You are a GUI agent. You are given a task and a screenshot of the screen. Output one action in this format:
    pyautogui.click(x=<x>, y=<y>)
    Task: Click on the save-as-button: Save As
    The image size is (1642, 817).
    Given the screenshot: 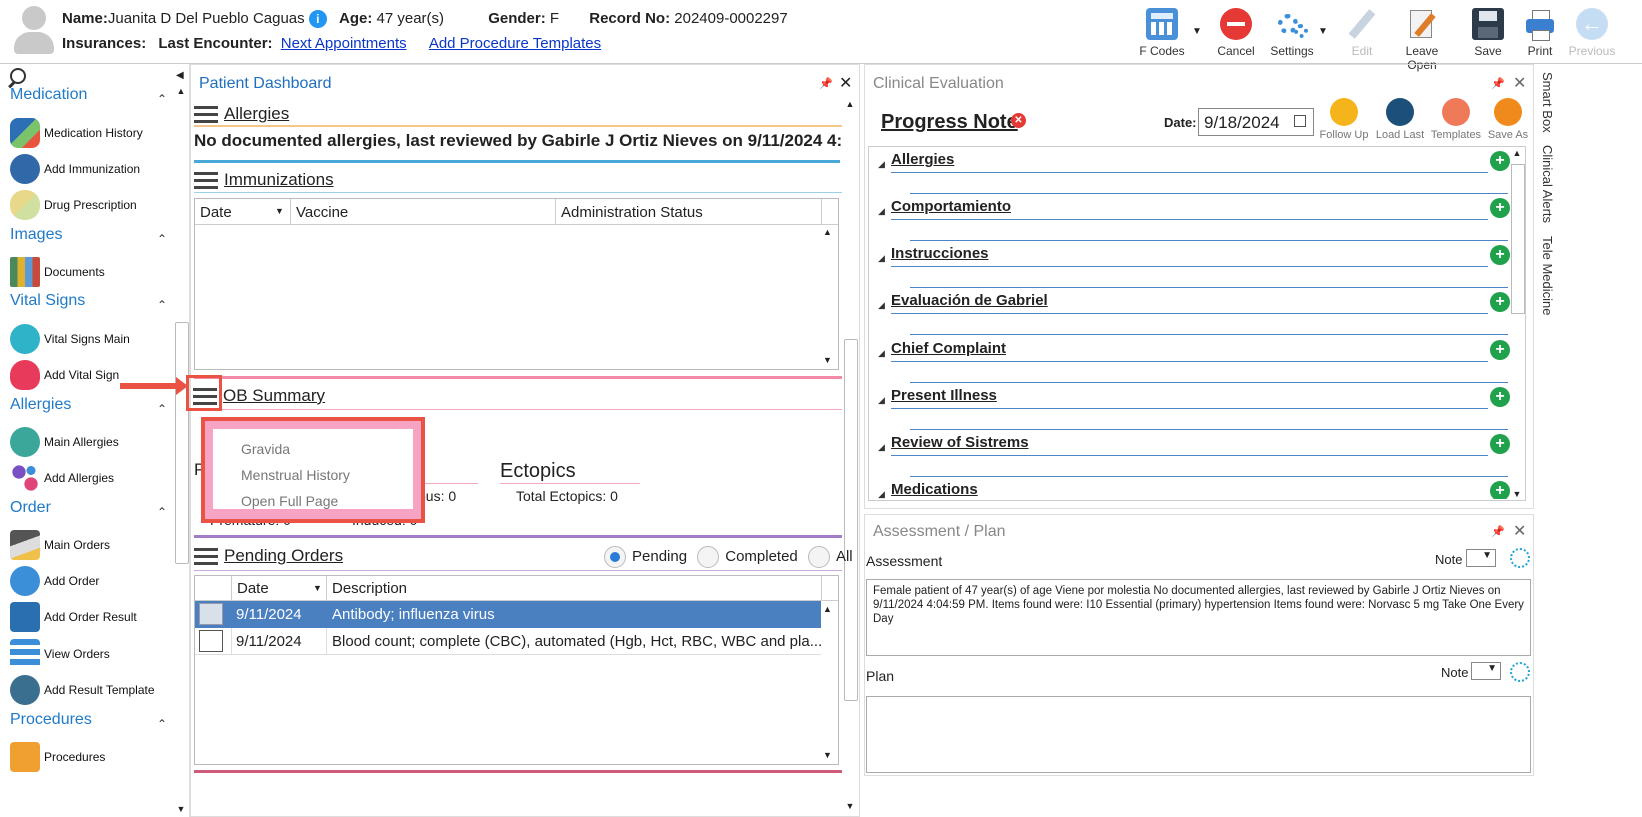 What is the action you would take?
    pyautogui.click(x=1508, y=119)
    